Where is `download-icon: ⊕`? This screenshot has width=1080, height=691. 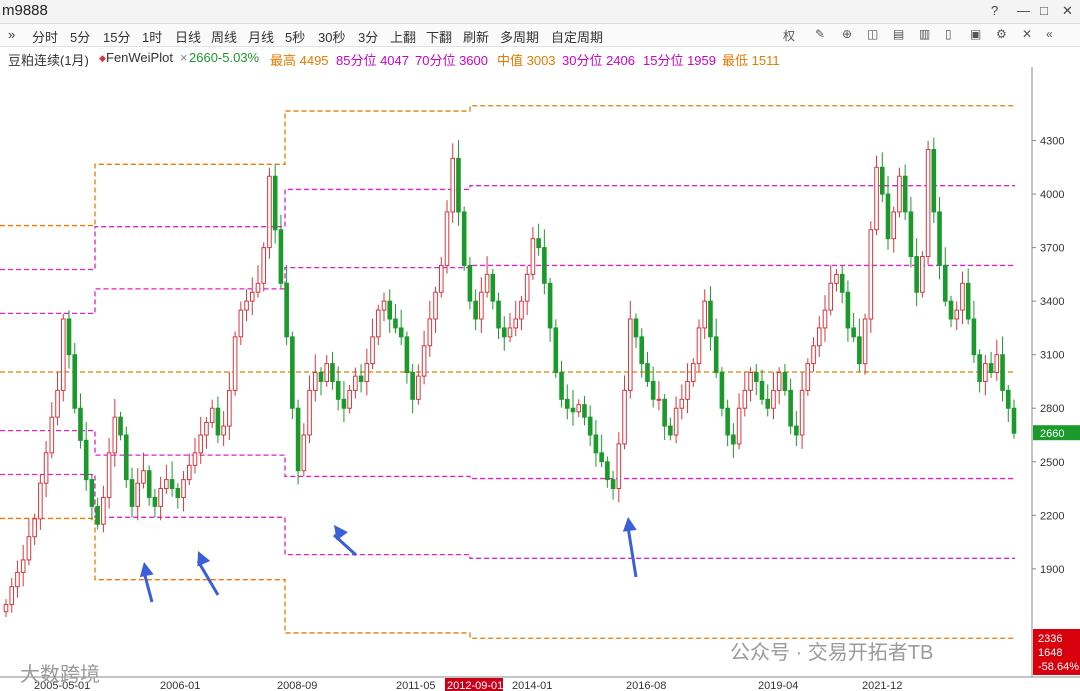 download-icon: ⊕ is located at coordinates (847, 34).